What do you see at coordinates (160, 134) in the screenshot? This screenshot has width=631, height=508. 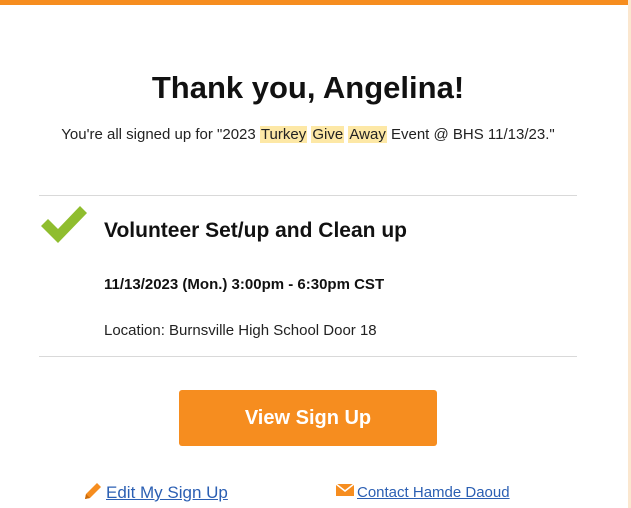 I see `subtitle-prefix: You're all signed up for "2023` at bounding box center [160, 134].